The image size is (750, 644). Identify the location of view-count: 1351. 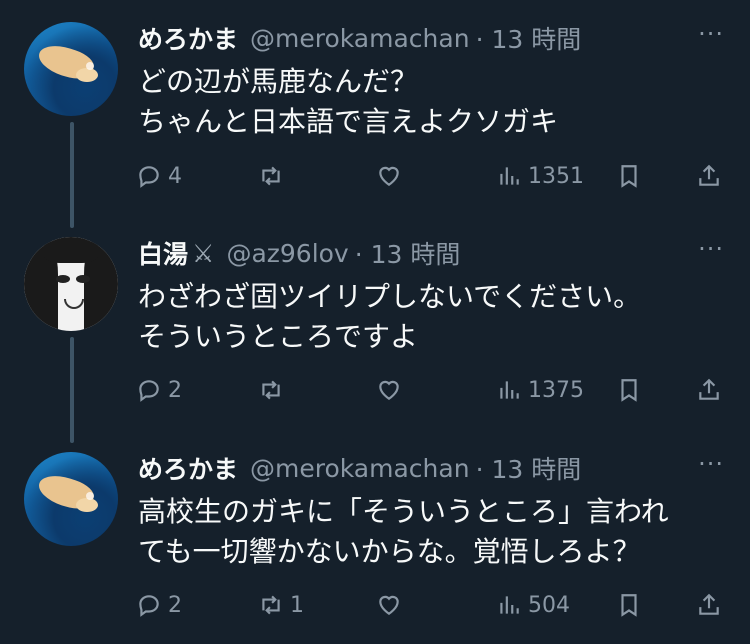
(556, 176).